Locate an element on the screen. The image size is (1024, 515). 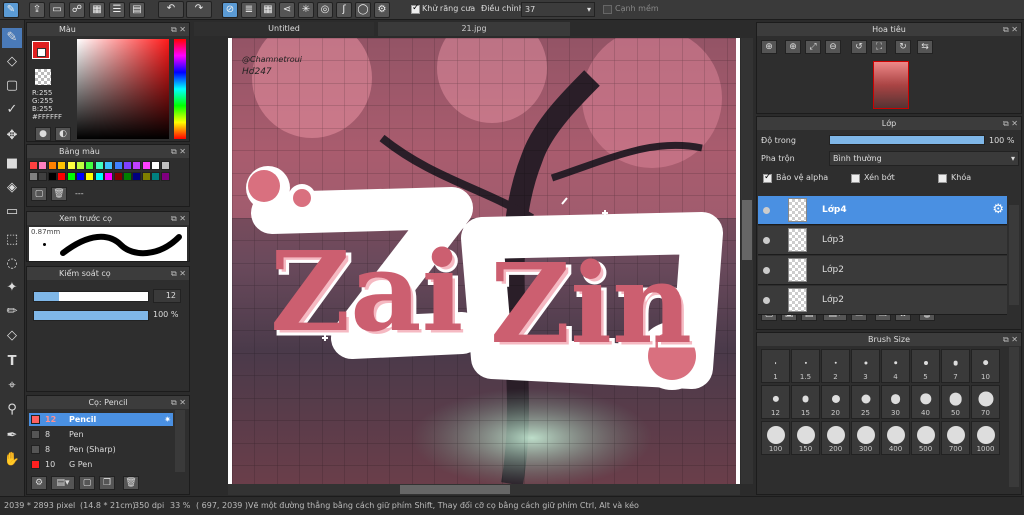
rotate-left-icon: ↺ is located at coordinates (859, 47).